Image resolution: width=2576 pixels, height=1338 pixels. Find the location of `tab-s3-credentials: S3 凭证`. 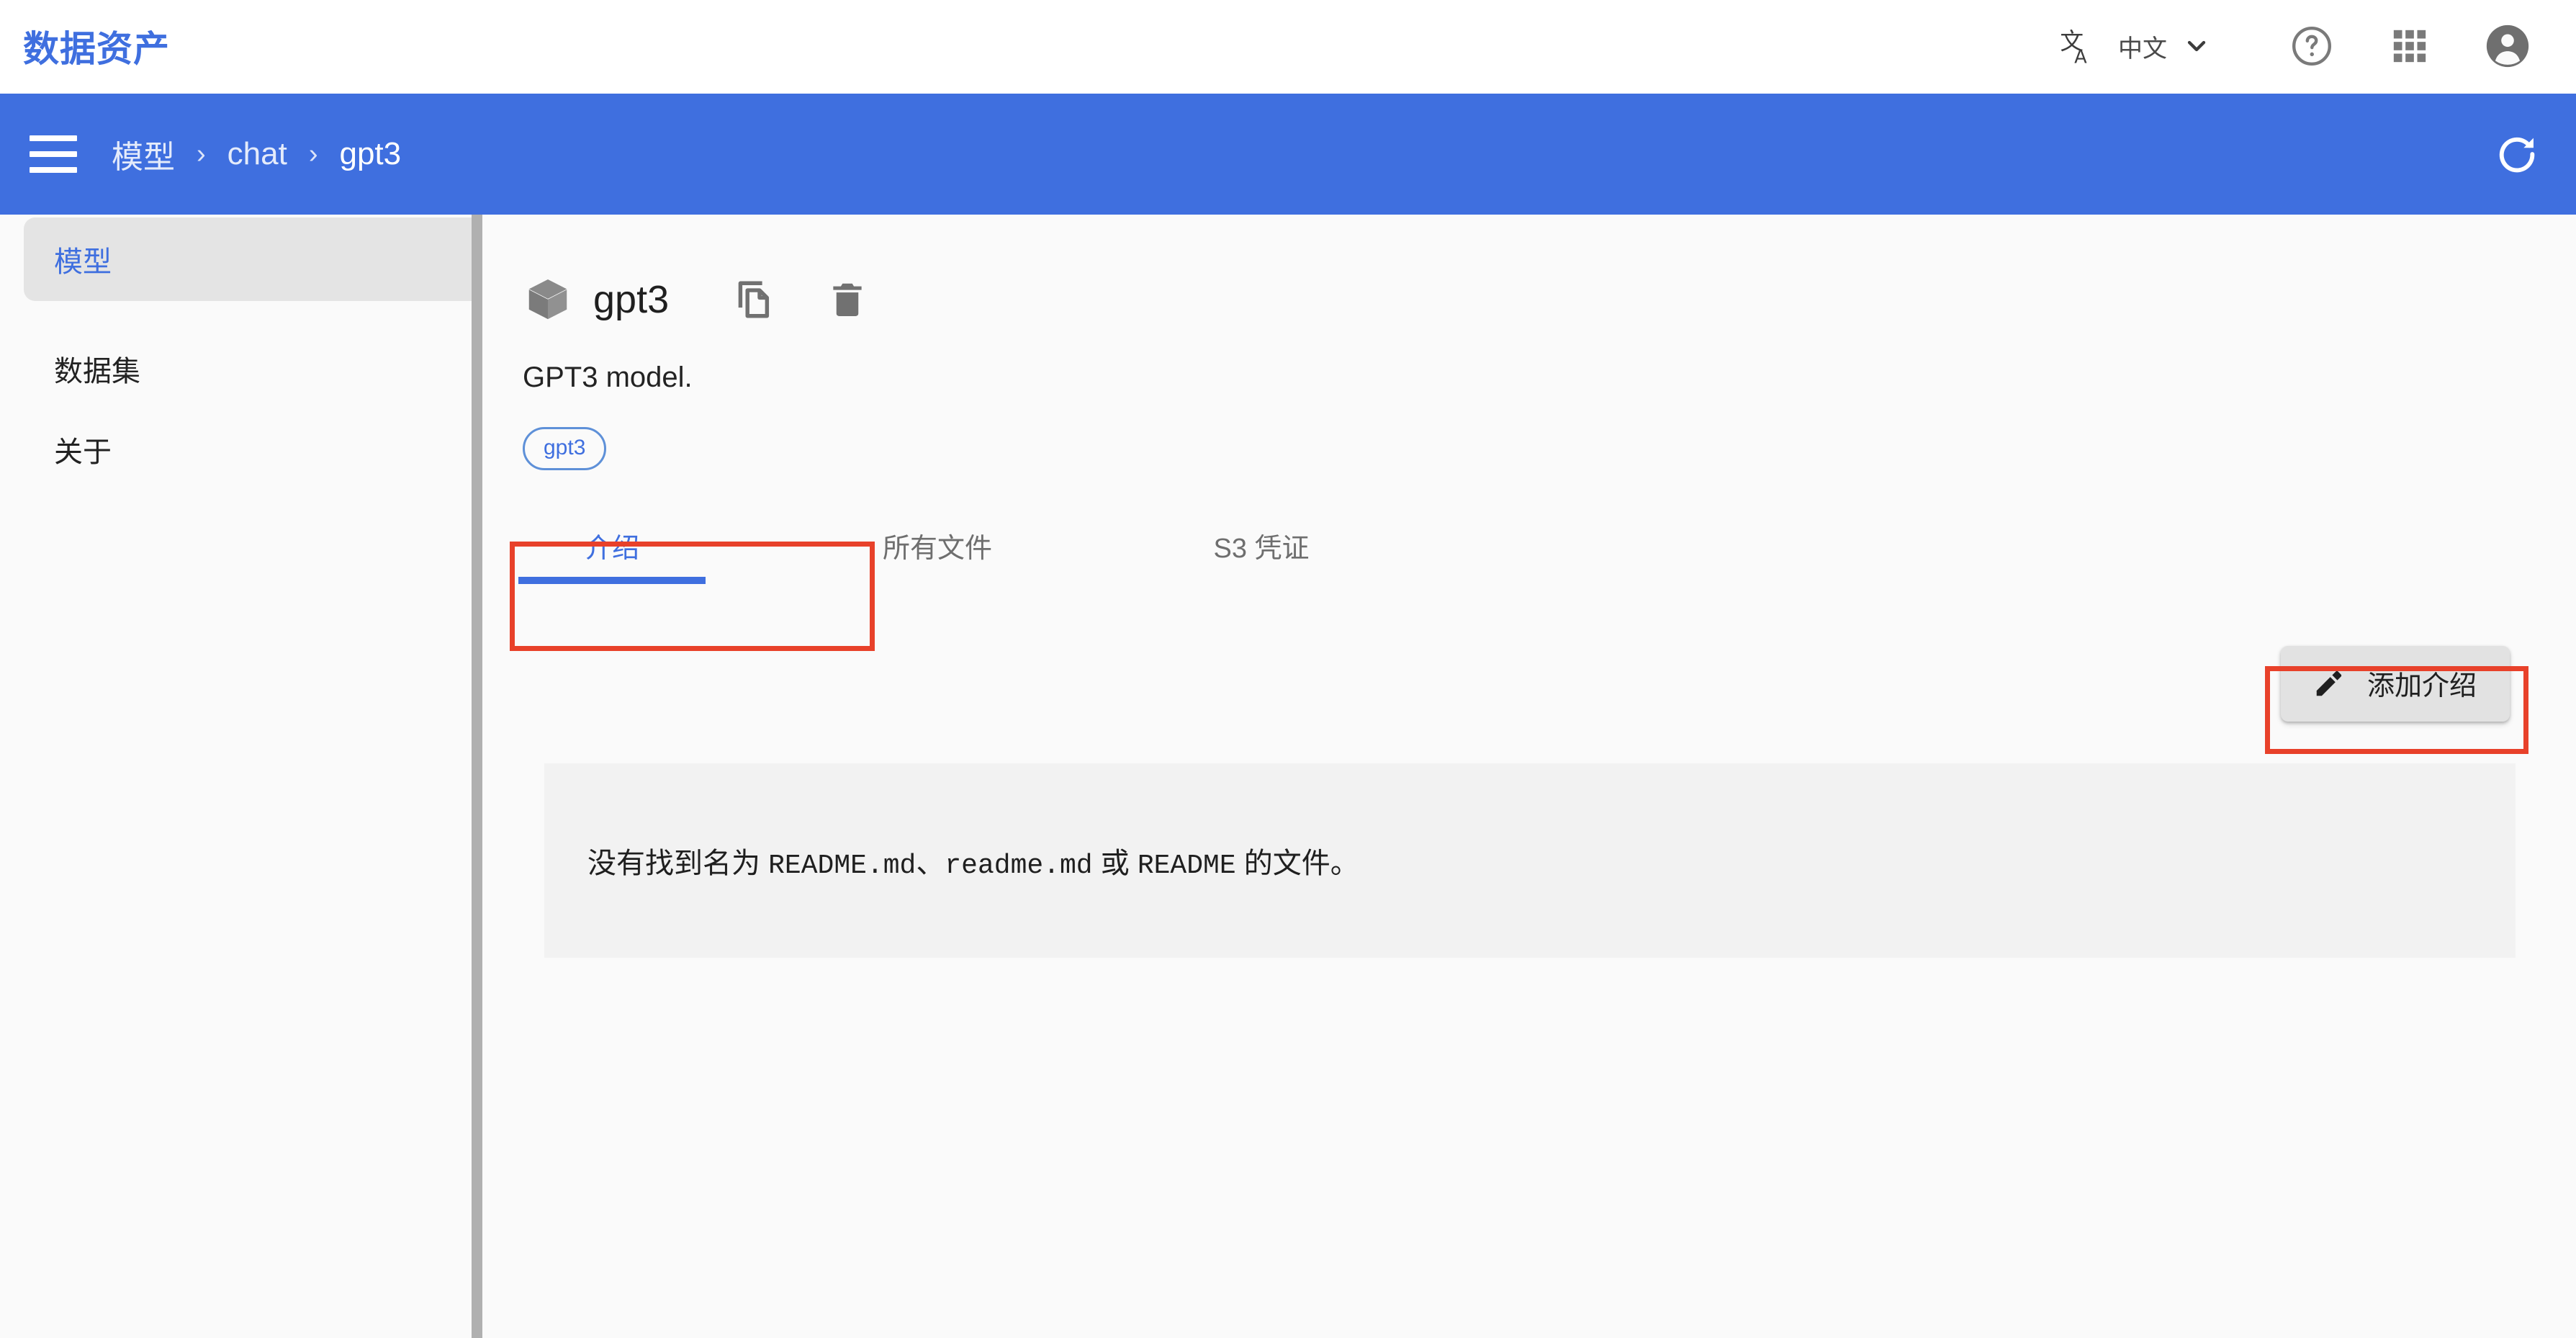

tab-s3-credentials: S3 凭证 is located at coordinates (1261, 545).